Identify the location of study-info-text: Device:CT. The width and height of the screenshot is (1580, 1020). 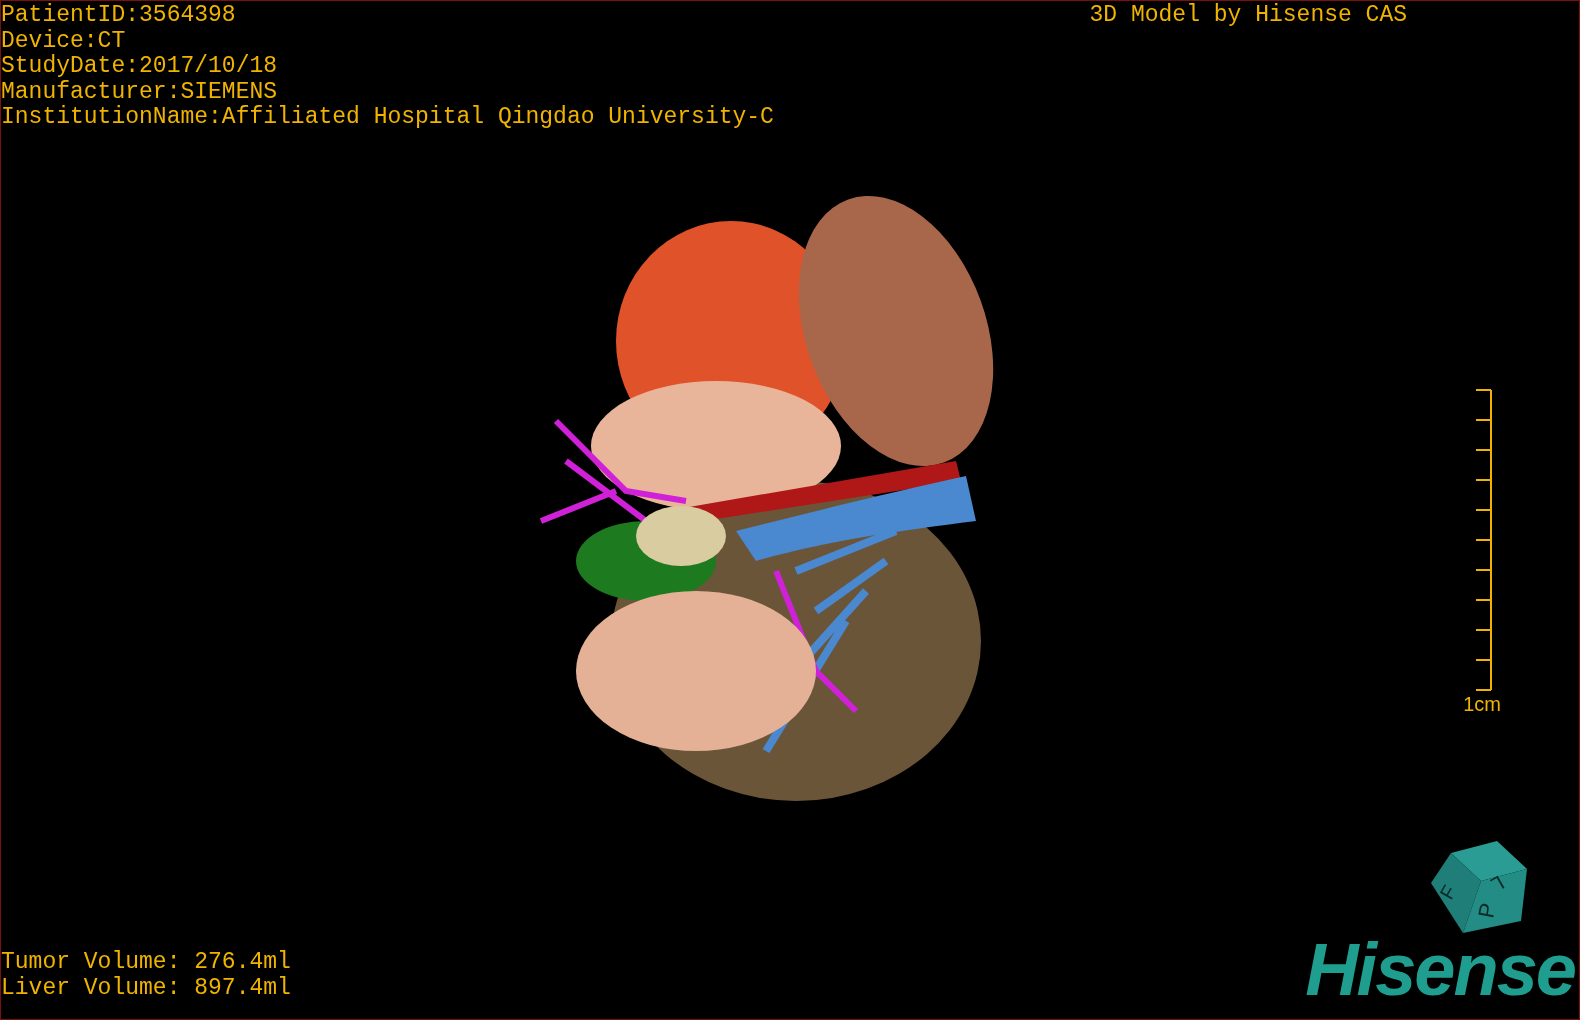
(64, 41).